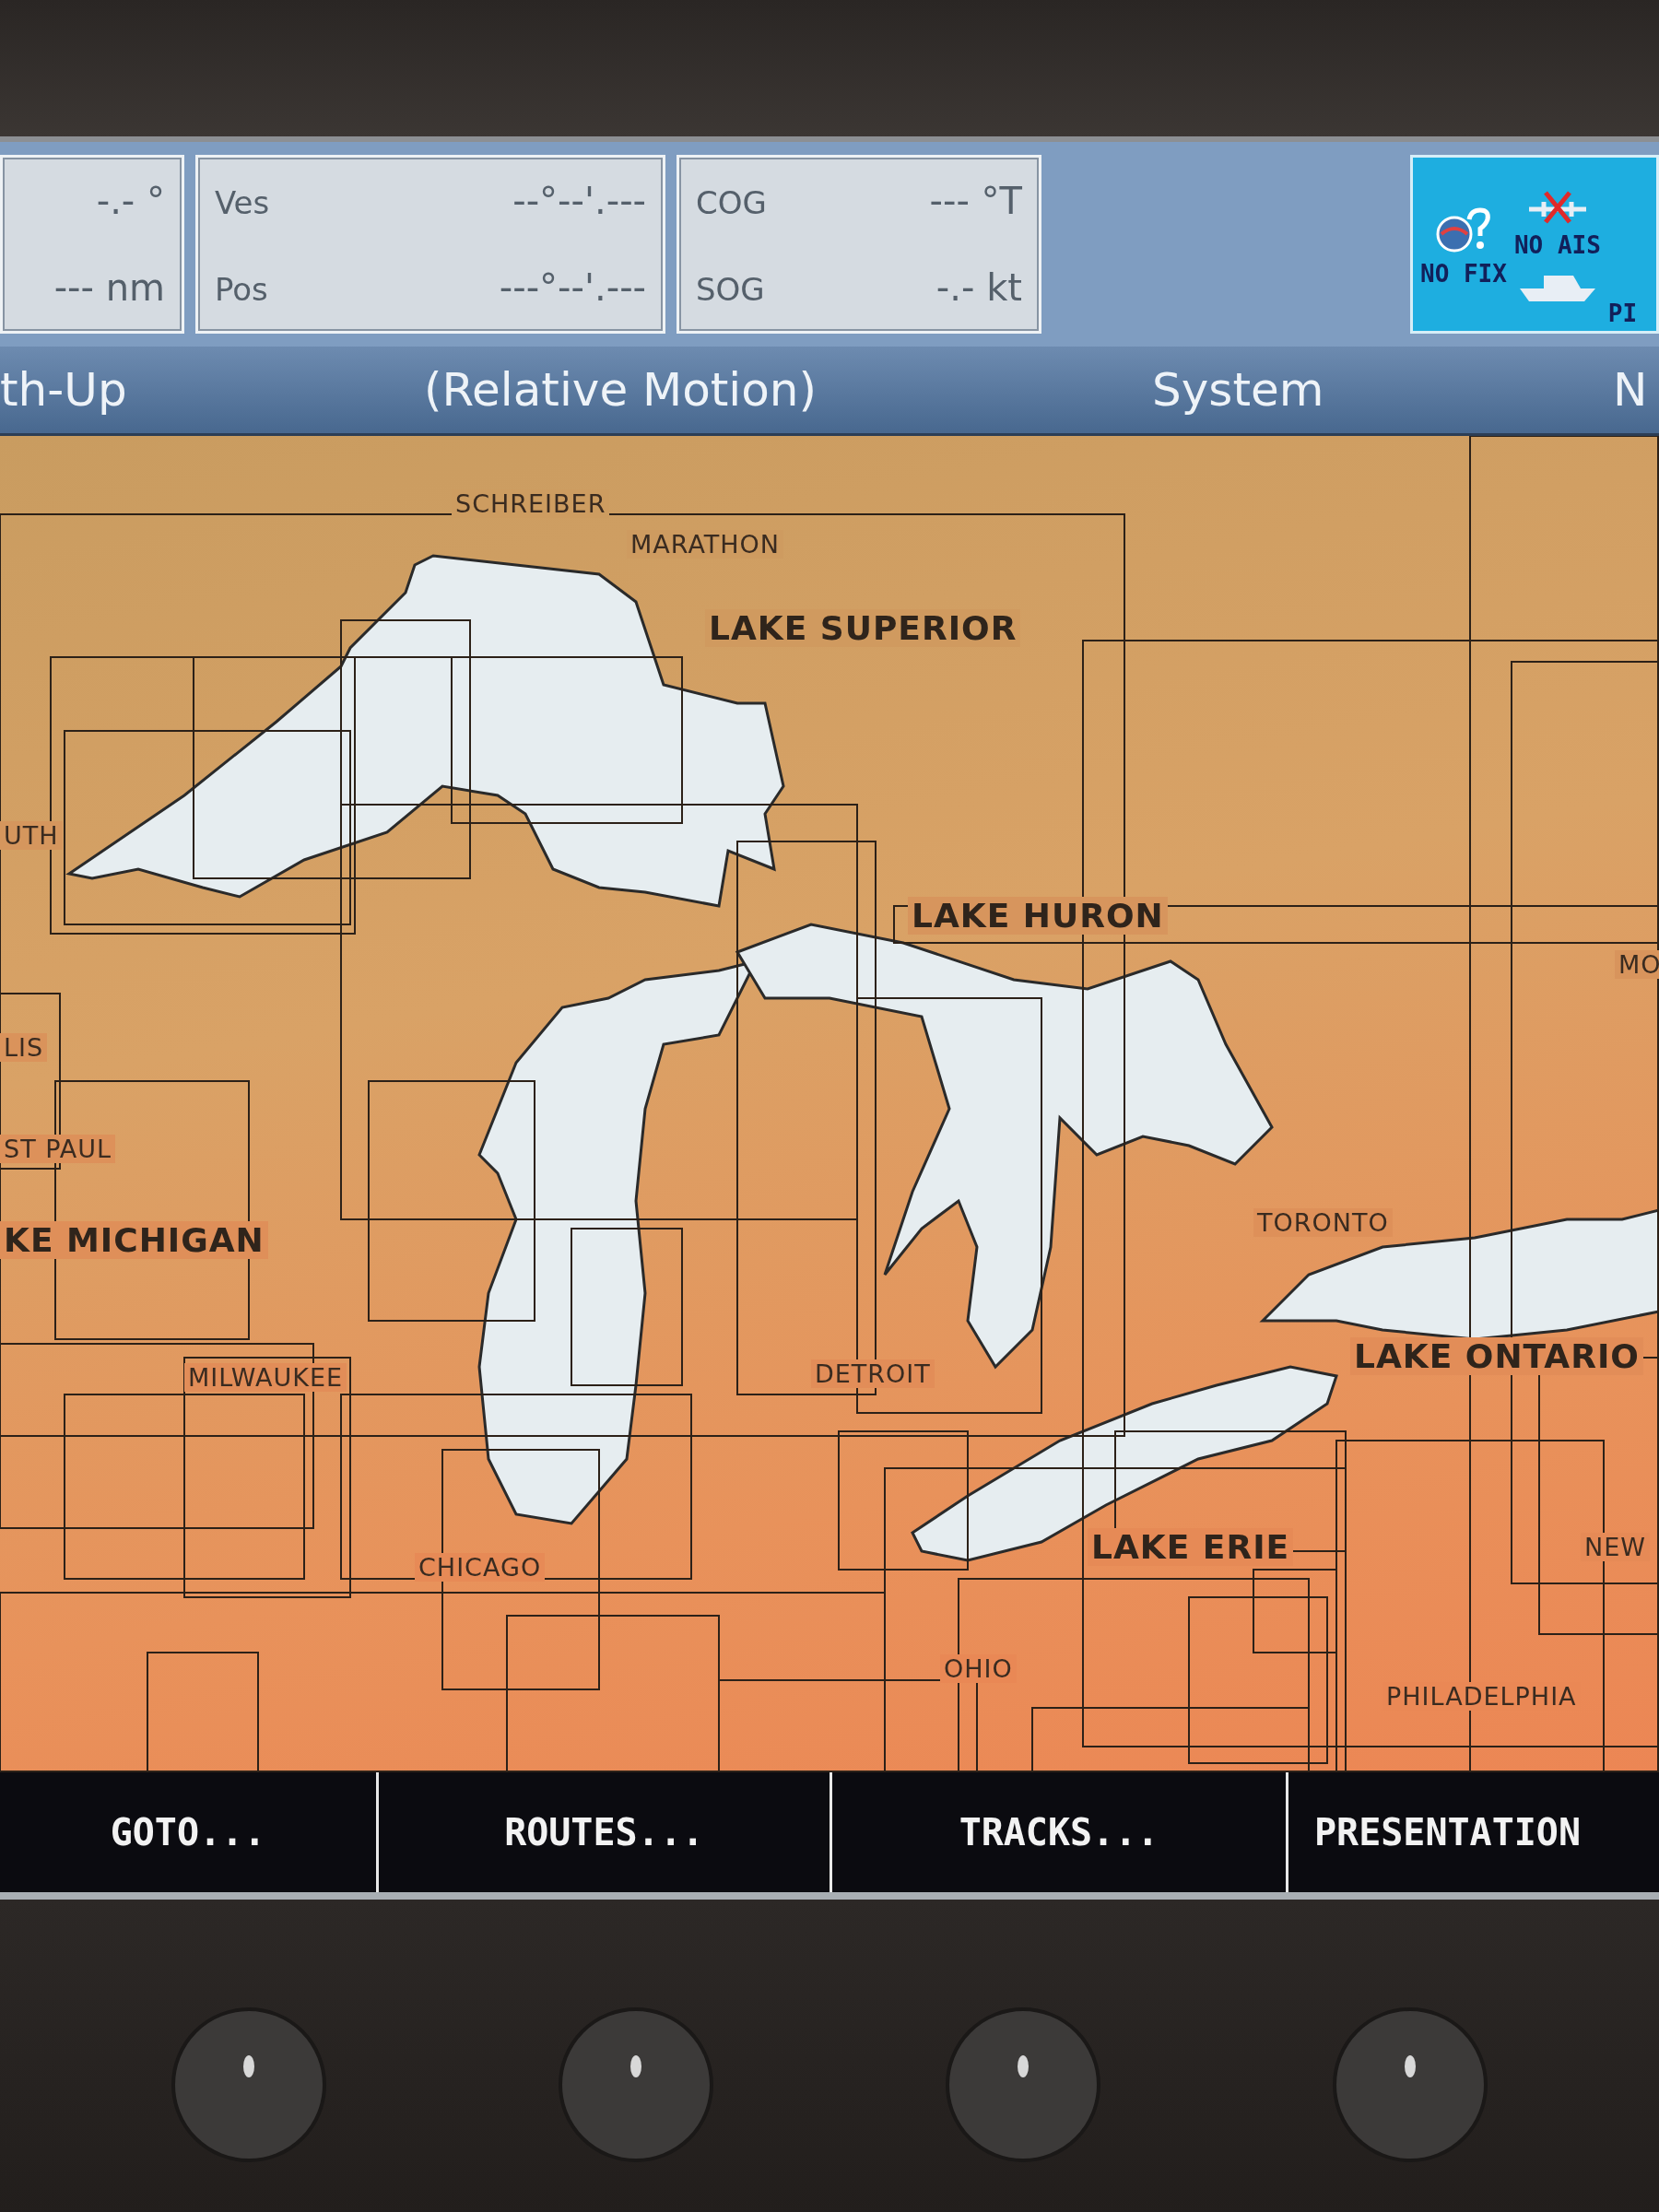  What do you see at coordinates (579, 201) in the screenshot?
I see `data-value: --°--'.---` at bounding box center [579, 201].